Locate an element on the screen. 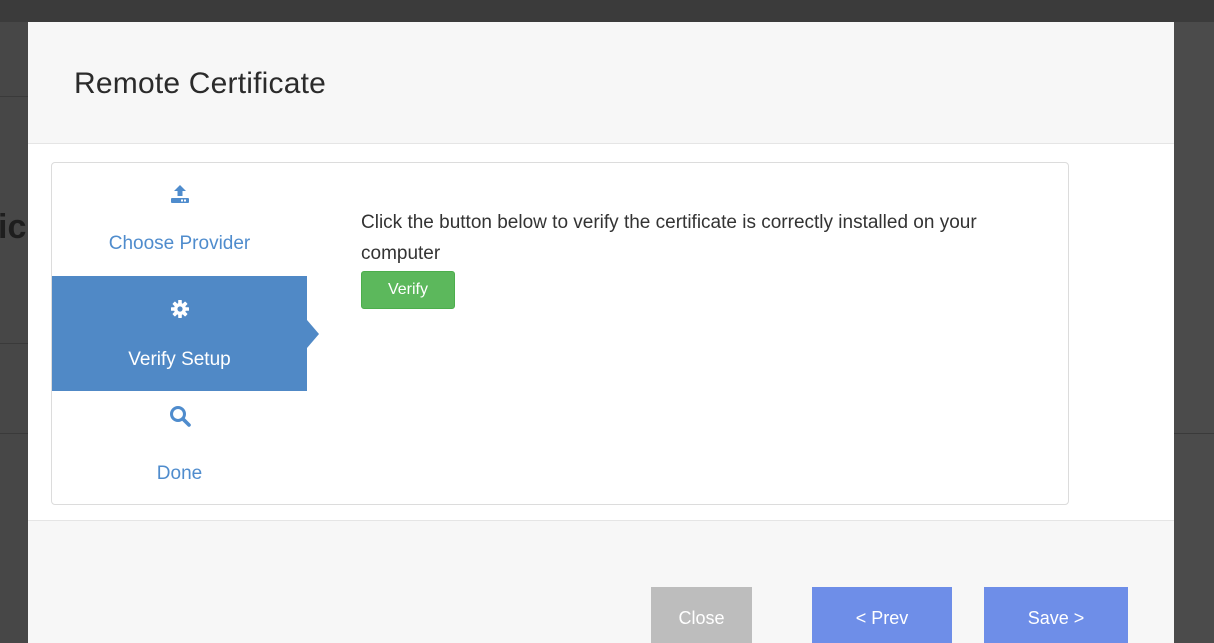  background-heading-fragment: ic is located at coordinates (13, 227).